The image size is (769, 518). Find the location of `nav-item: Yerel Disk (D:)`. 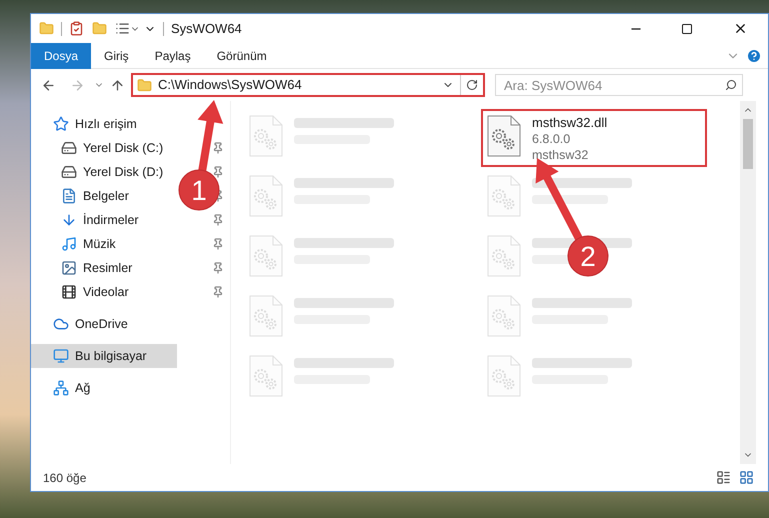

nav-item: Yerel Disk (D:) is located at coordinates (104, 172).